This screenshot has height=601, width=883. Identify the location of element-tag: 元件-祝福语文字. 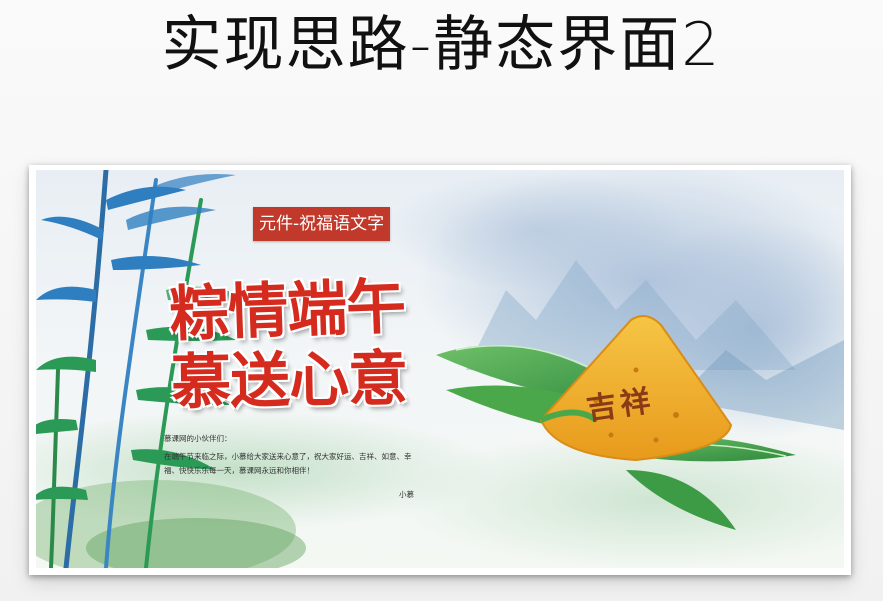
(322, 224).